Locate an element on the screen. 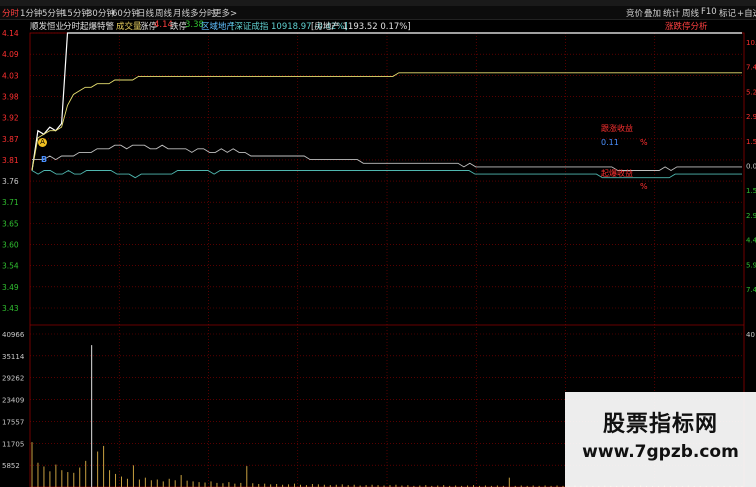  pct-tick-label: 10. is located at coordinates (751, 43).